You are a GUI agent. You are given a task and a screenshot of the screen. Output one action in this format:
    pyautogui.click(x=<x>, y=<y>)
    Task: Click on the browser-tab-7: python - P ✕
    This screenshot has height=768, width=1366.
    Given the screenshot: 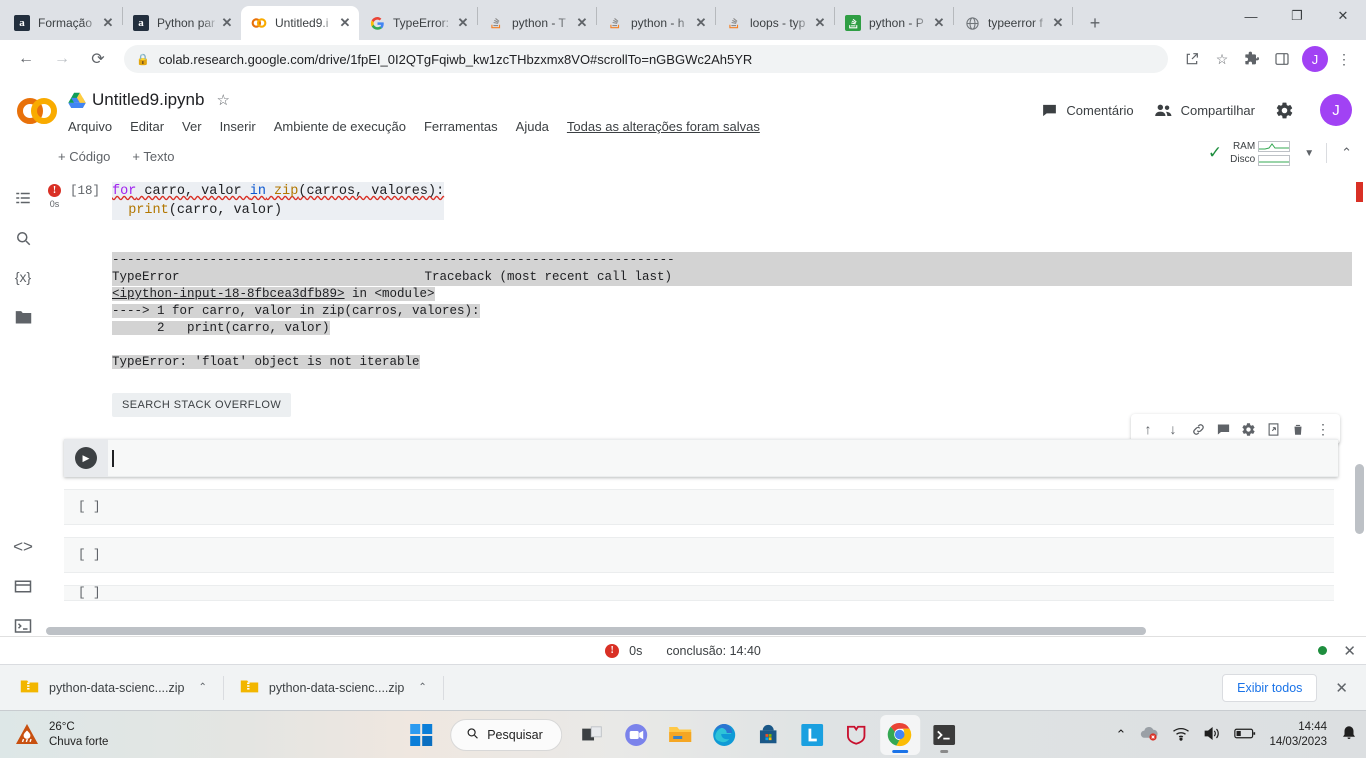 What is the action you would take?
    pyautogui.click(x=894, y=23)
    